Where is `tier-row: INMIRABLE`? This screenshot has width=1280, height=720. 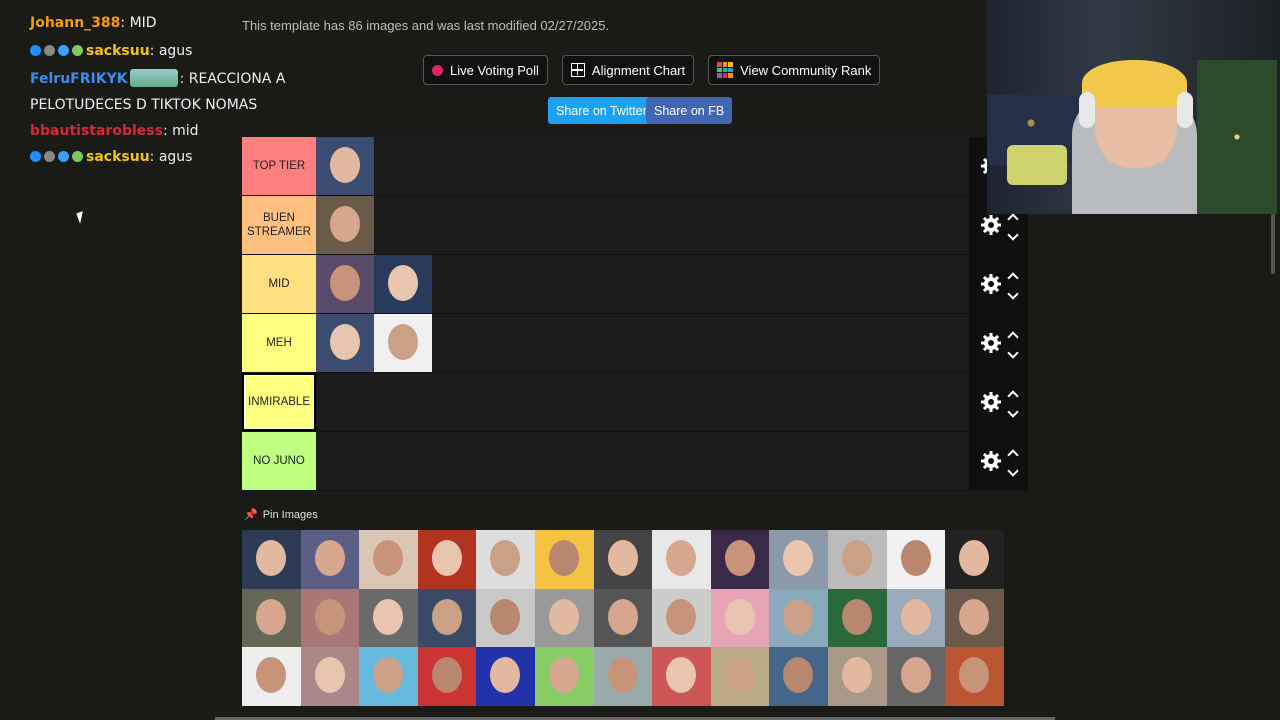 tier-row: INMIRABLE is located at coordinates (635, 402).